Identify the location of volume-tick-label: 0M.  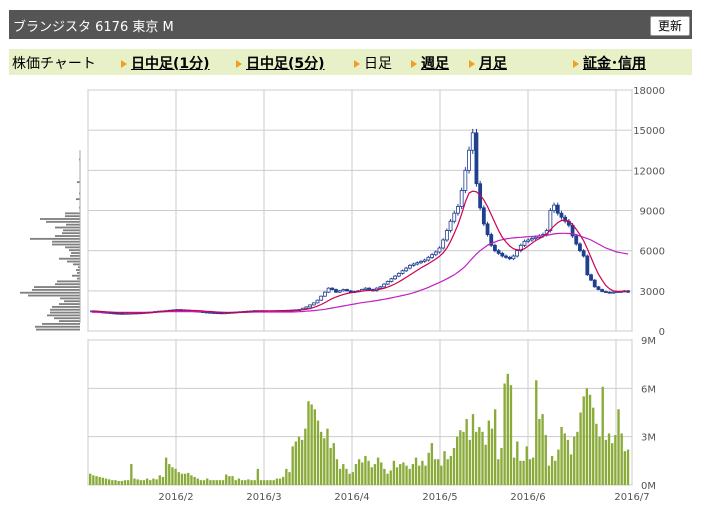
(648, 486).